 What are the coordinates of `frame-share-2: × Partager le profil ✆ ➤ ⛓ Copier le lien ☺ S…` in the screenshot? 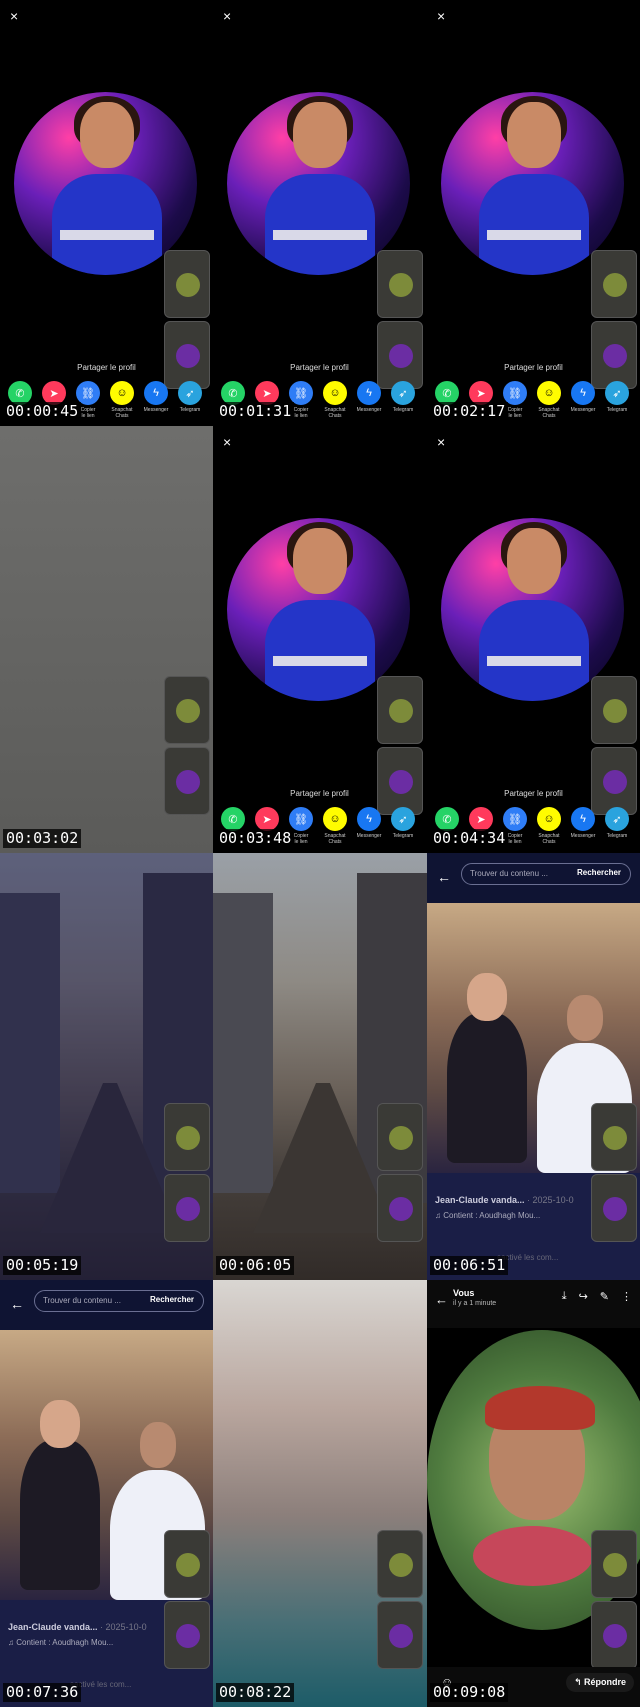 It's located at (320, 213).